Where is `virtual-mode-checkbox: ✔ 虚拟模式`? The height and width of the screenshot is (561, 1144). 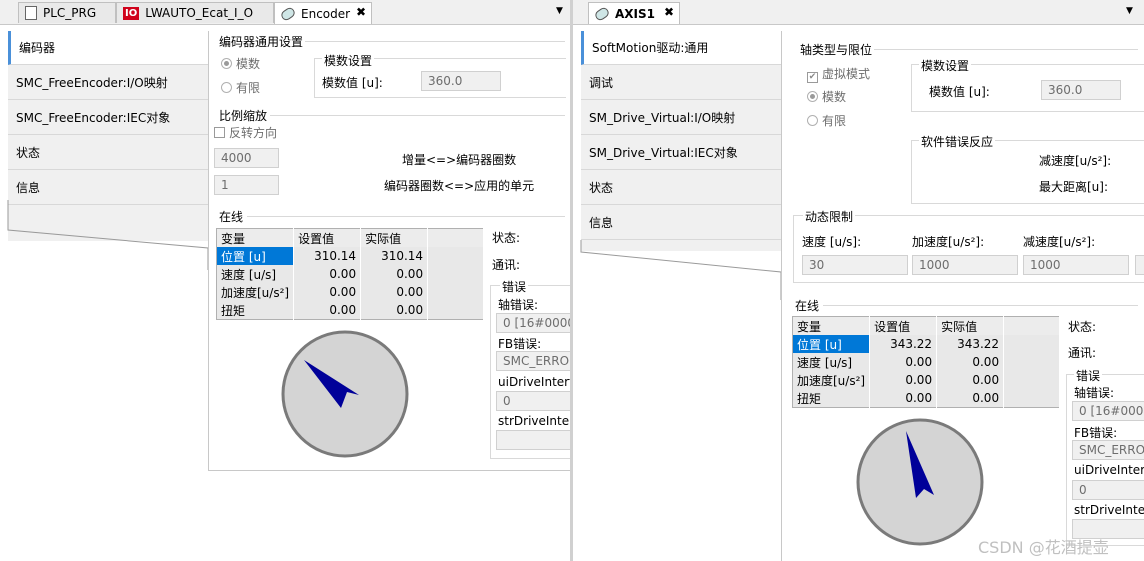
virtual-mode-checkbox: ✔ 虚拟模式 is located at coordinates (838, 74).